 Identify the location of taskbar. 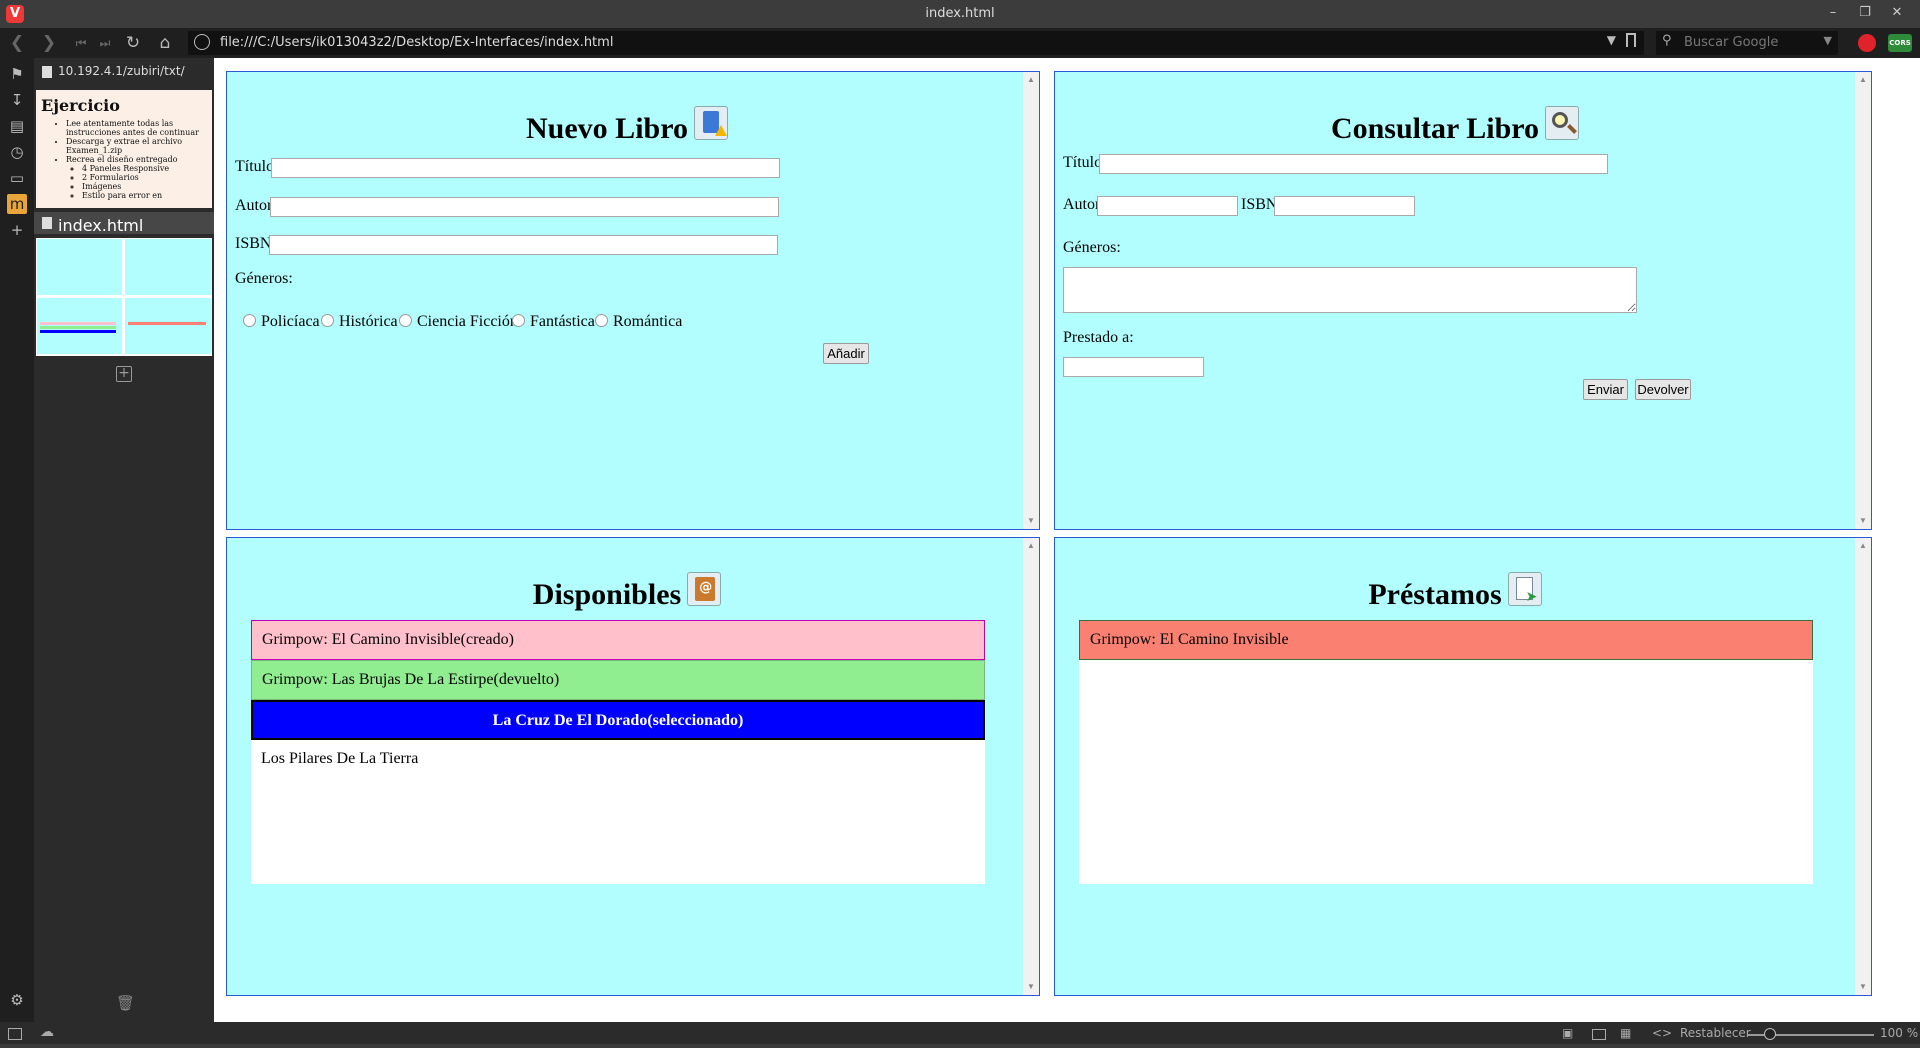
(960, 1046).